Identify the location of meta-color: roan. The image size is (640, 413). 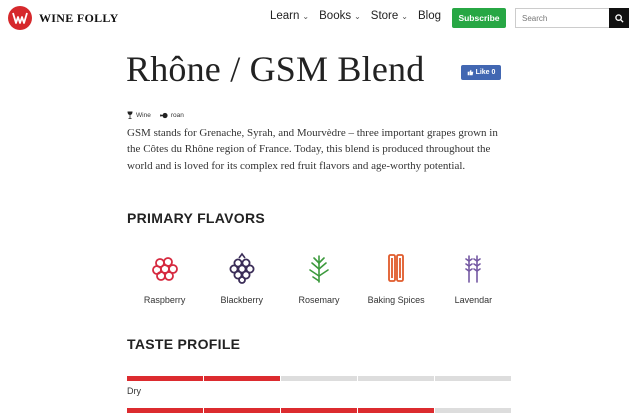
(171, 115).